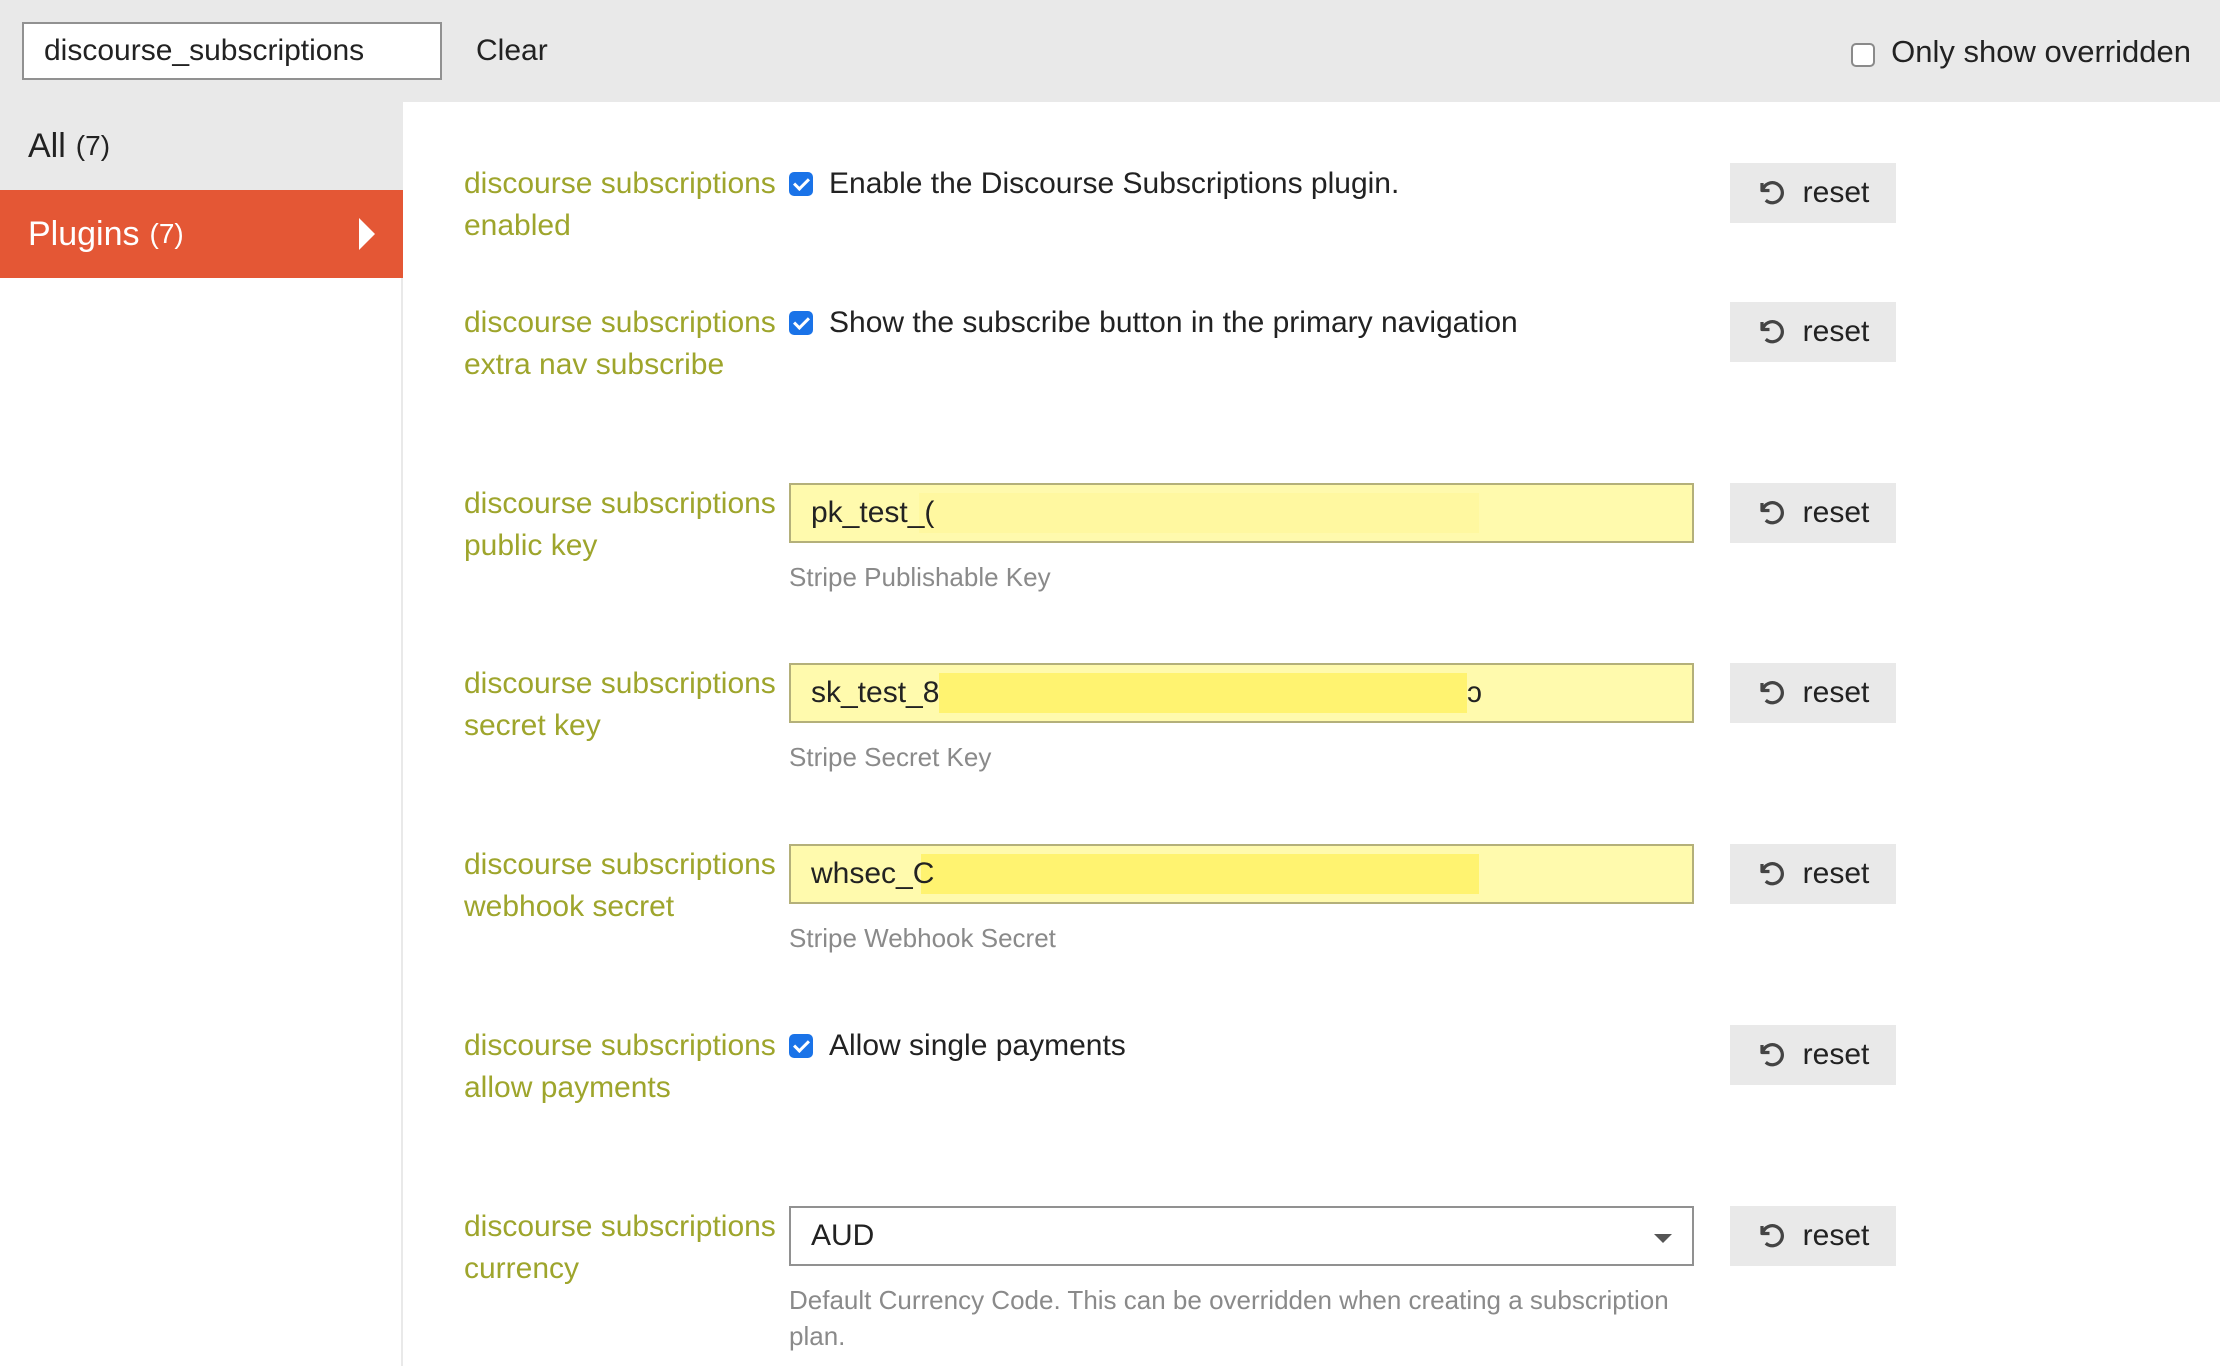  Describe the element at coordinates (201, 234) in the screenshot. I see `sidebar-item-plugins: Plugins (7)` at that location.